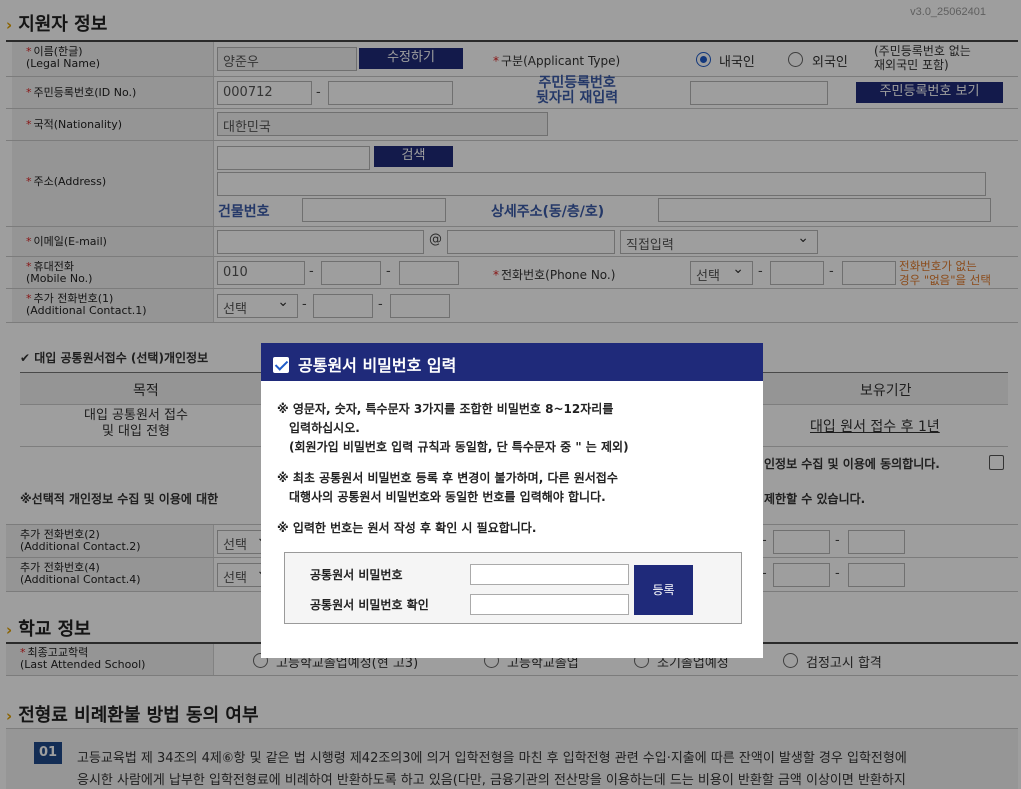 The height and width of the screenshot is (789, 1021). I want to click on check-icon, so click(281, 365).